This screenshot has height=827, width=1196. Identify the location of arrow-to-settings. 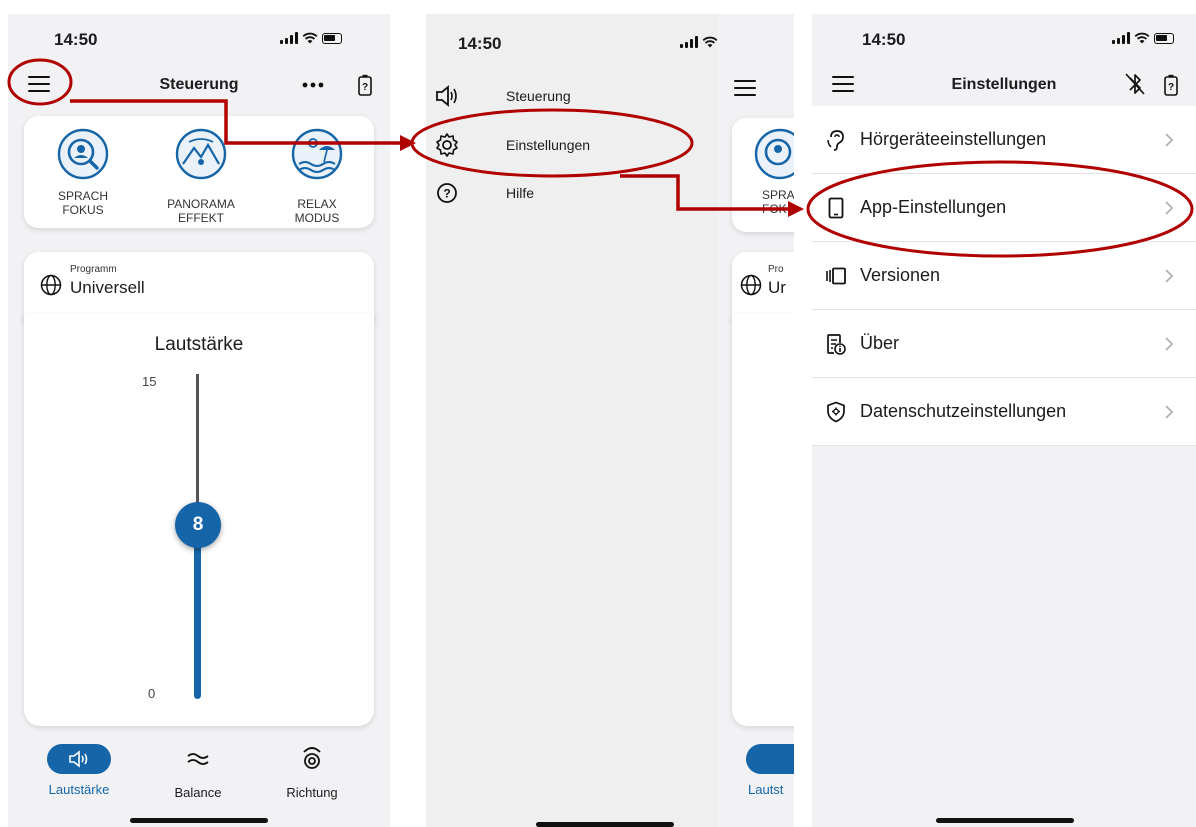
(705, 192).